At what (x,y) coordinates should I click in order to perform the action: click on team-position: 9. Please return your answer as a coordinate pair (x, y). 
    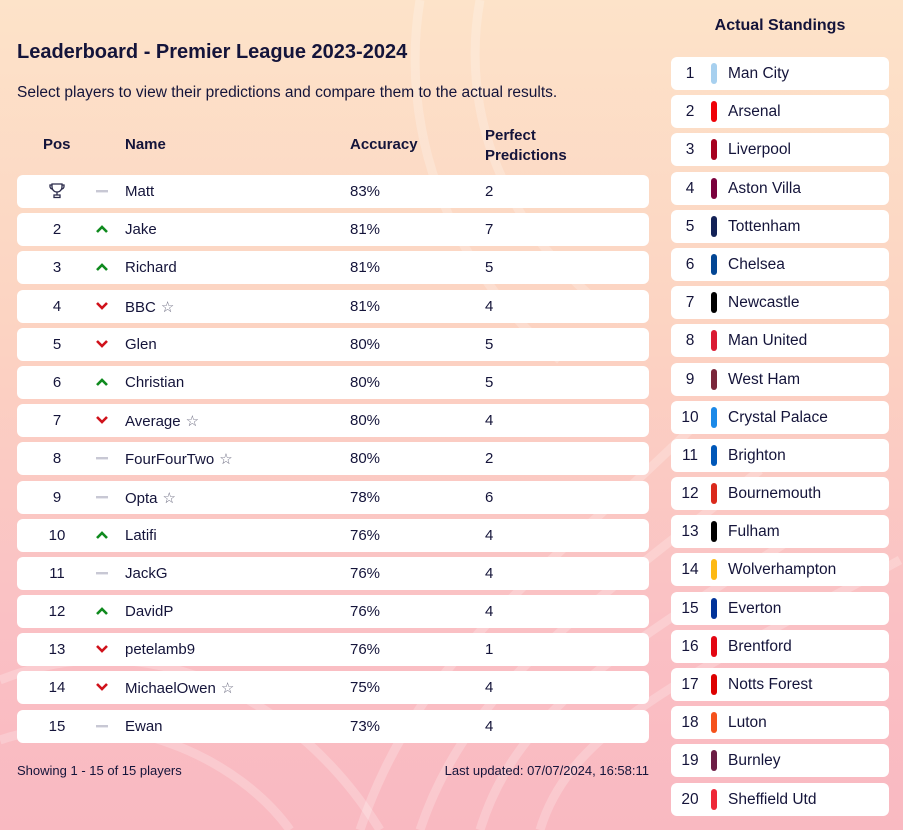
    Looking at the image, I should click on (690, 379).